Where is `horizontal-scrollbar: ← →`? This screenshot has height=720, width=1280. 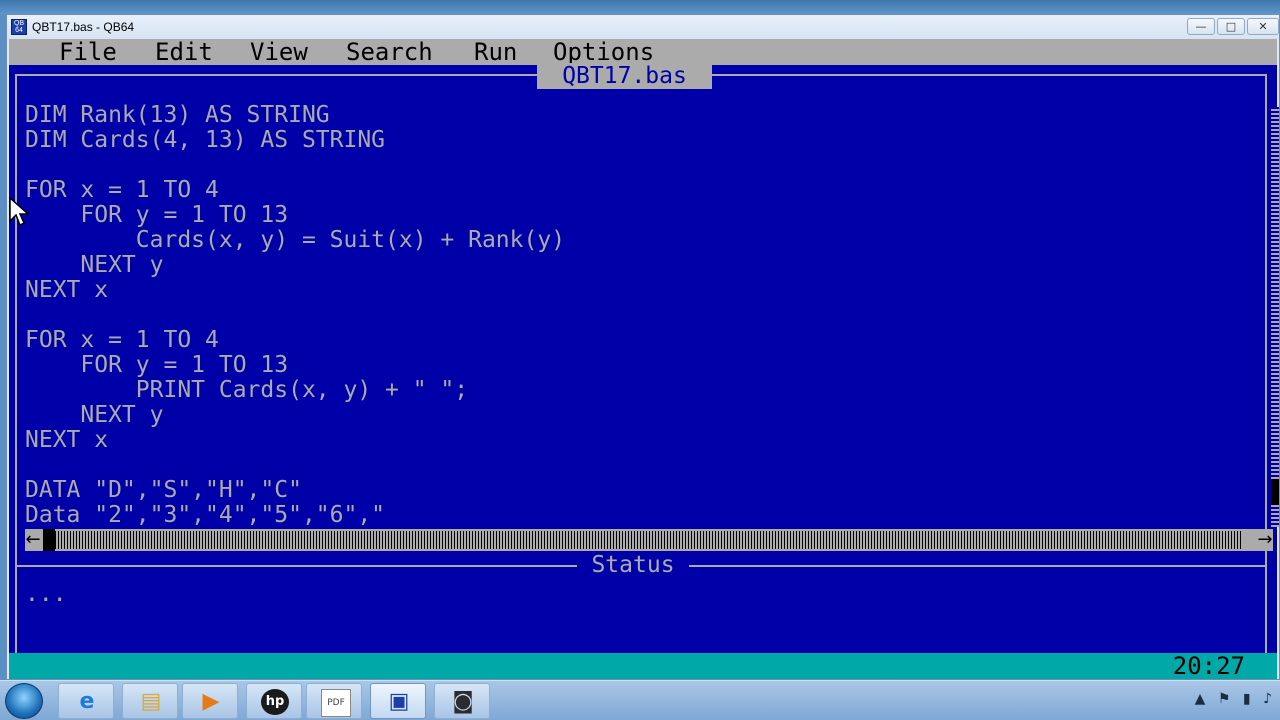 horizontal-scrollbar: ← → is located at coordinates (649, 540).